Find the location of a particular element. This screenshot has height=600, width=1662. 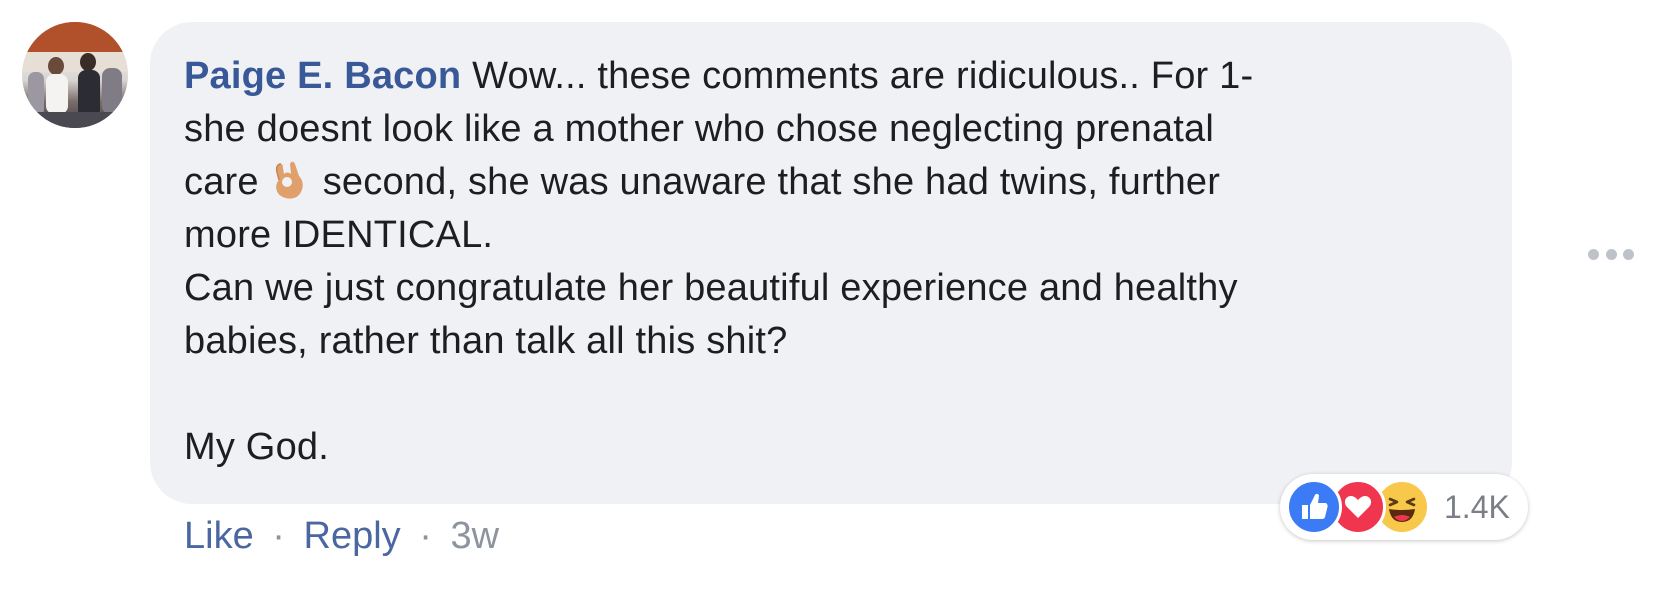

more-options-icon is located at coordinates (1611, 254).